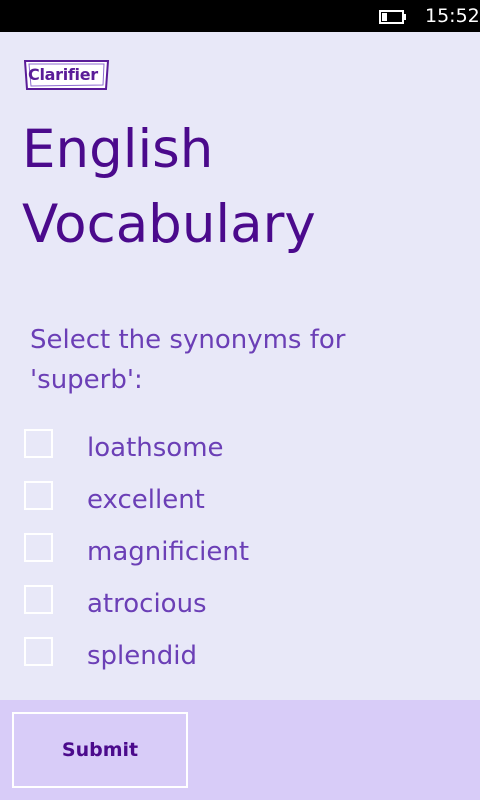 This screenshot has width=480, height=800. I want to click on clarifier-logo: Clarifier, so click(66, 75).